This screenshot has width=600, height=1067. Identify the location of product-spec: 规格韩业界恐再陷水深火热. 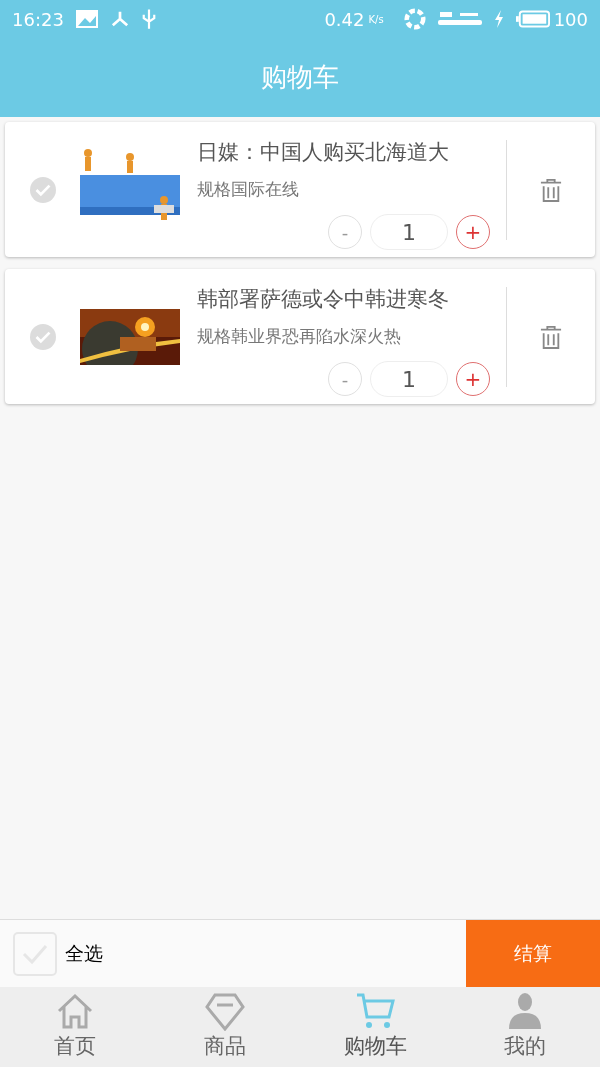
(299, 336).